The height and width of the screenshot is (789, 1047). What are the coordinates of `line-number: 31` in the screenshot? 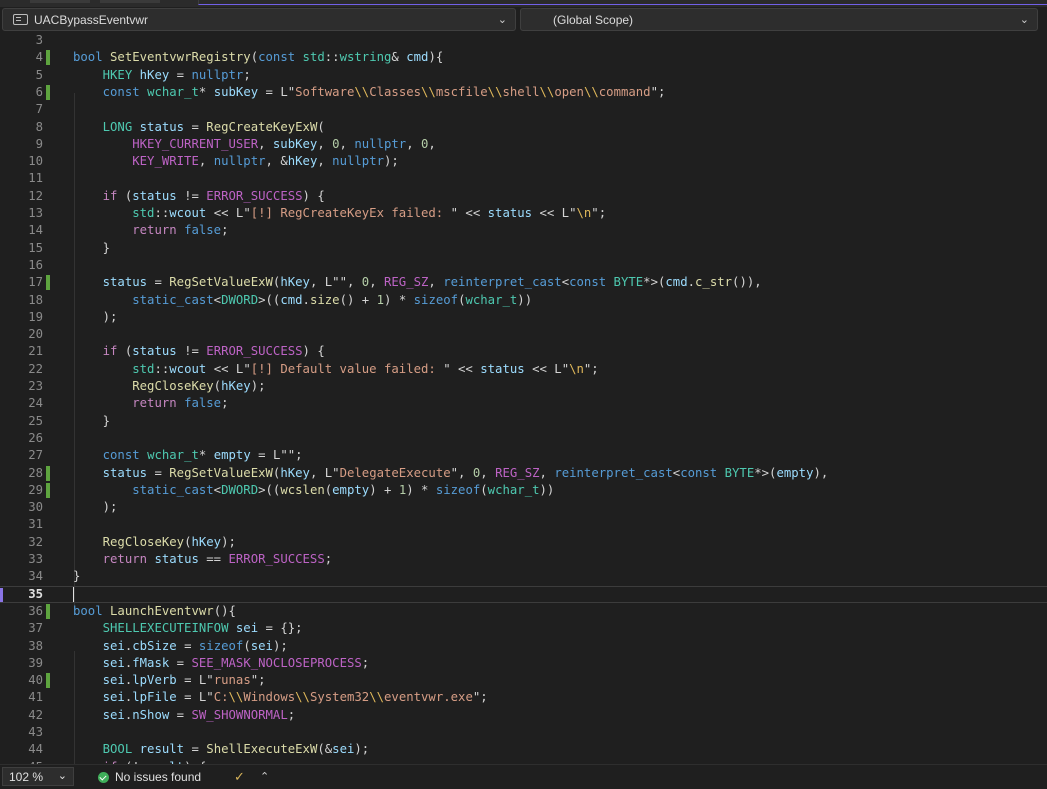 It's located at (35, 524).